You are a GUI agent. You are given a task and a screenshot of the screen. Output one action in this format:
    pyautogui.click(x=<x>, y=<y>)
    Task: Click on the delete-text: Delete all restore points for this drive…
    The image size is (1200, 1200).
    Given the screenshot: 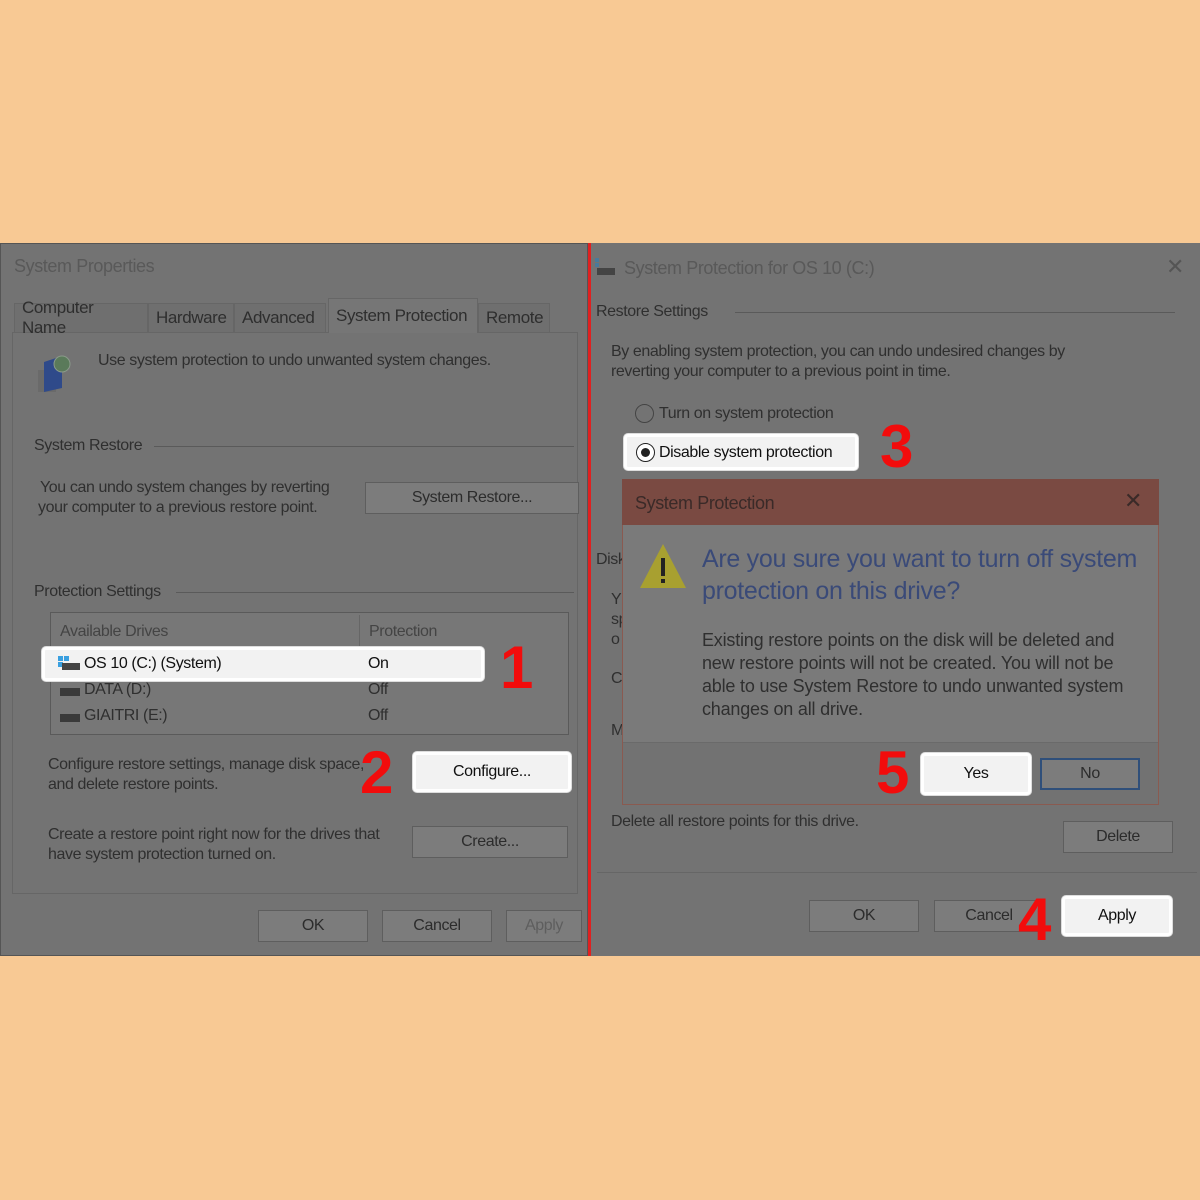 What is the action you would take?
    pyautogui.click(x=735, y=821)
    